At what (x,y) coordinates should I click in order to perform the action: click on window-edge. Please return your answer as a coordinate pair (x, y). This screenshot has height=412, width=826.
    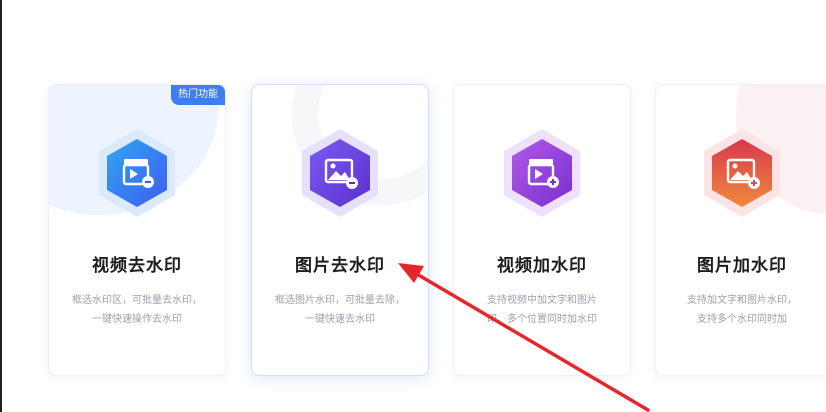
    Looking at the image, I should click on (1, 206).